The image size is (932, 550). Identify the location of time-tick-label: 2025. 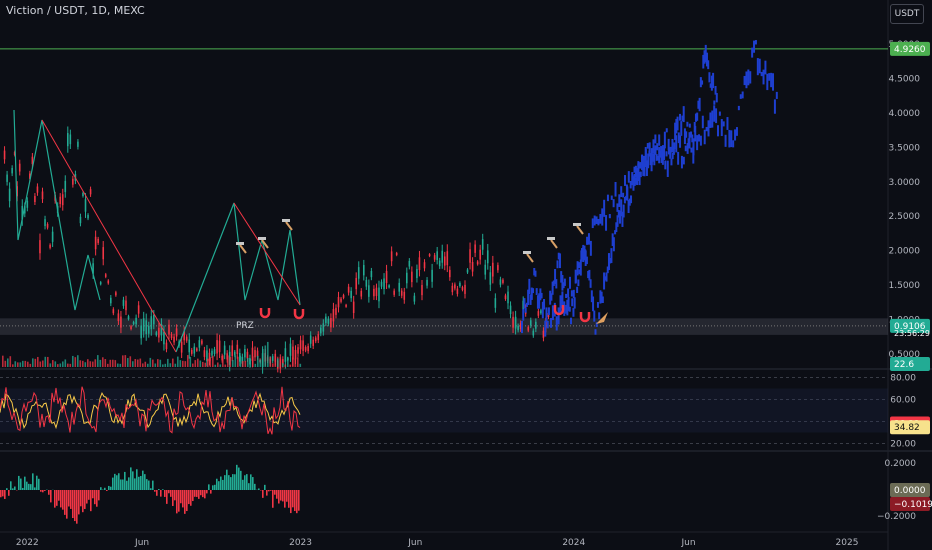
(847, 543).